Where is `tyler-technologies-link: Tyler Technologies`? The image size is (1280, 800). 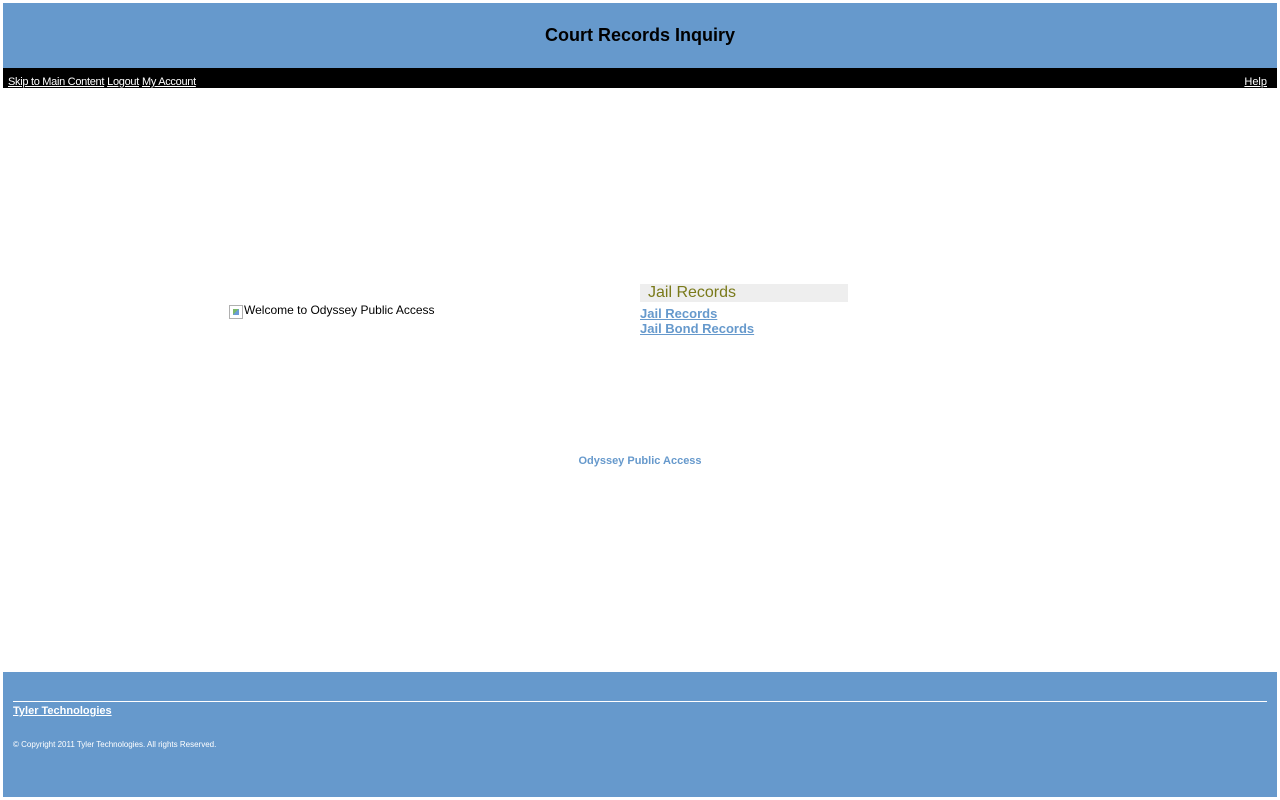 tyler-technologies-link: Tyler Technologies is located at coordinates (62, 711).